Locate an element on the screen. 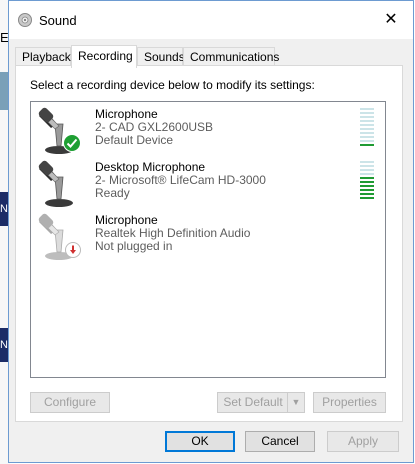 The height and width of the screenshot is (464, 415). apply-button: Apply is located at coordinates (363, 441).